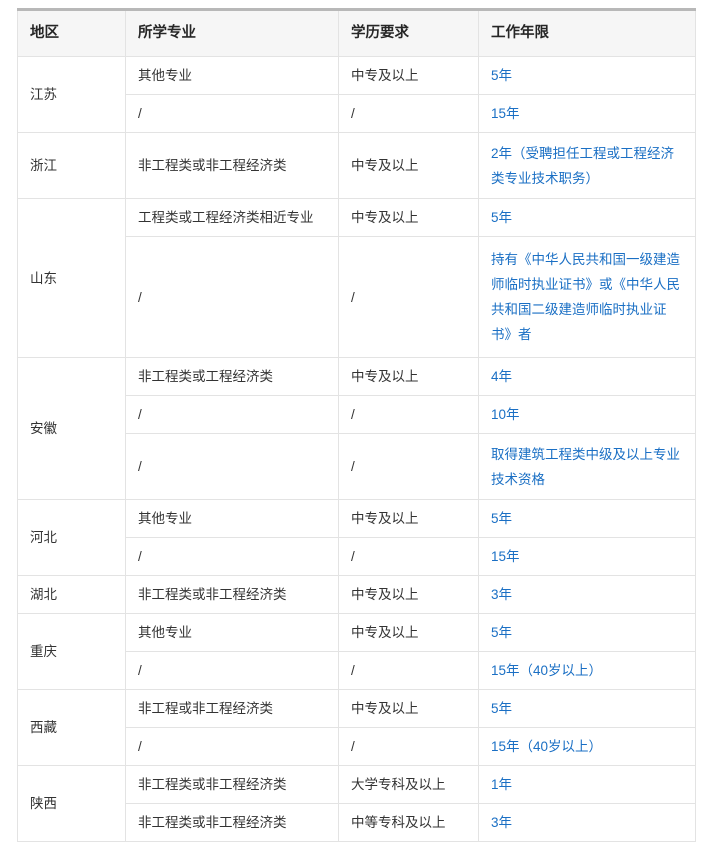 This screenshot has height=847, width=703. I want to click on years-cell: 10年, so click(587, 414).